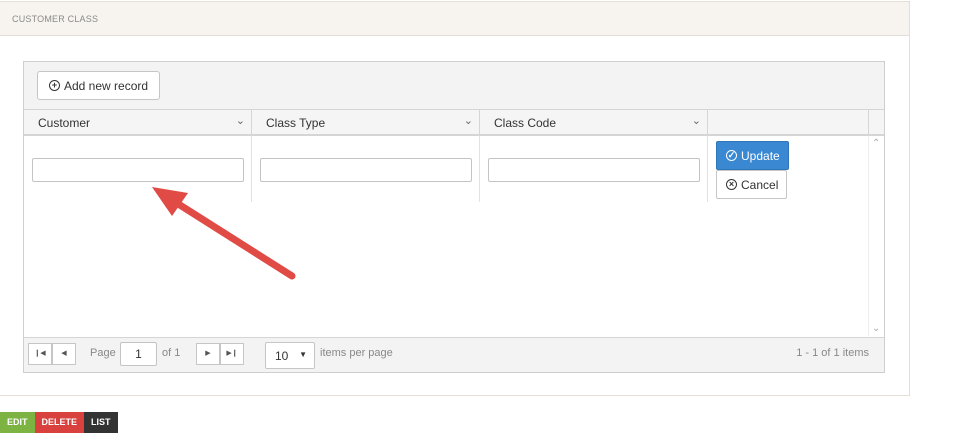  What do you see at coordinates (525, 123) in the screenshot?
I see `column-header-label: Class Code` at bounding box center [525, 123].